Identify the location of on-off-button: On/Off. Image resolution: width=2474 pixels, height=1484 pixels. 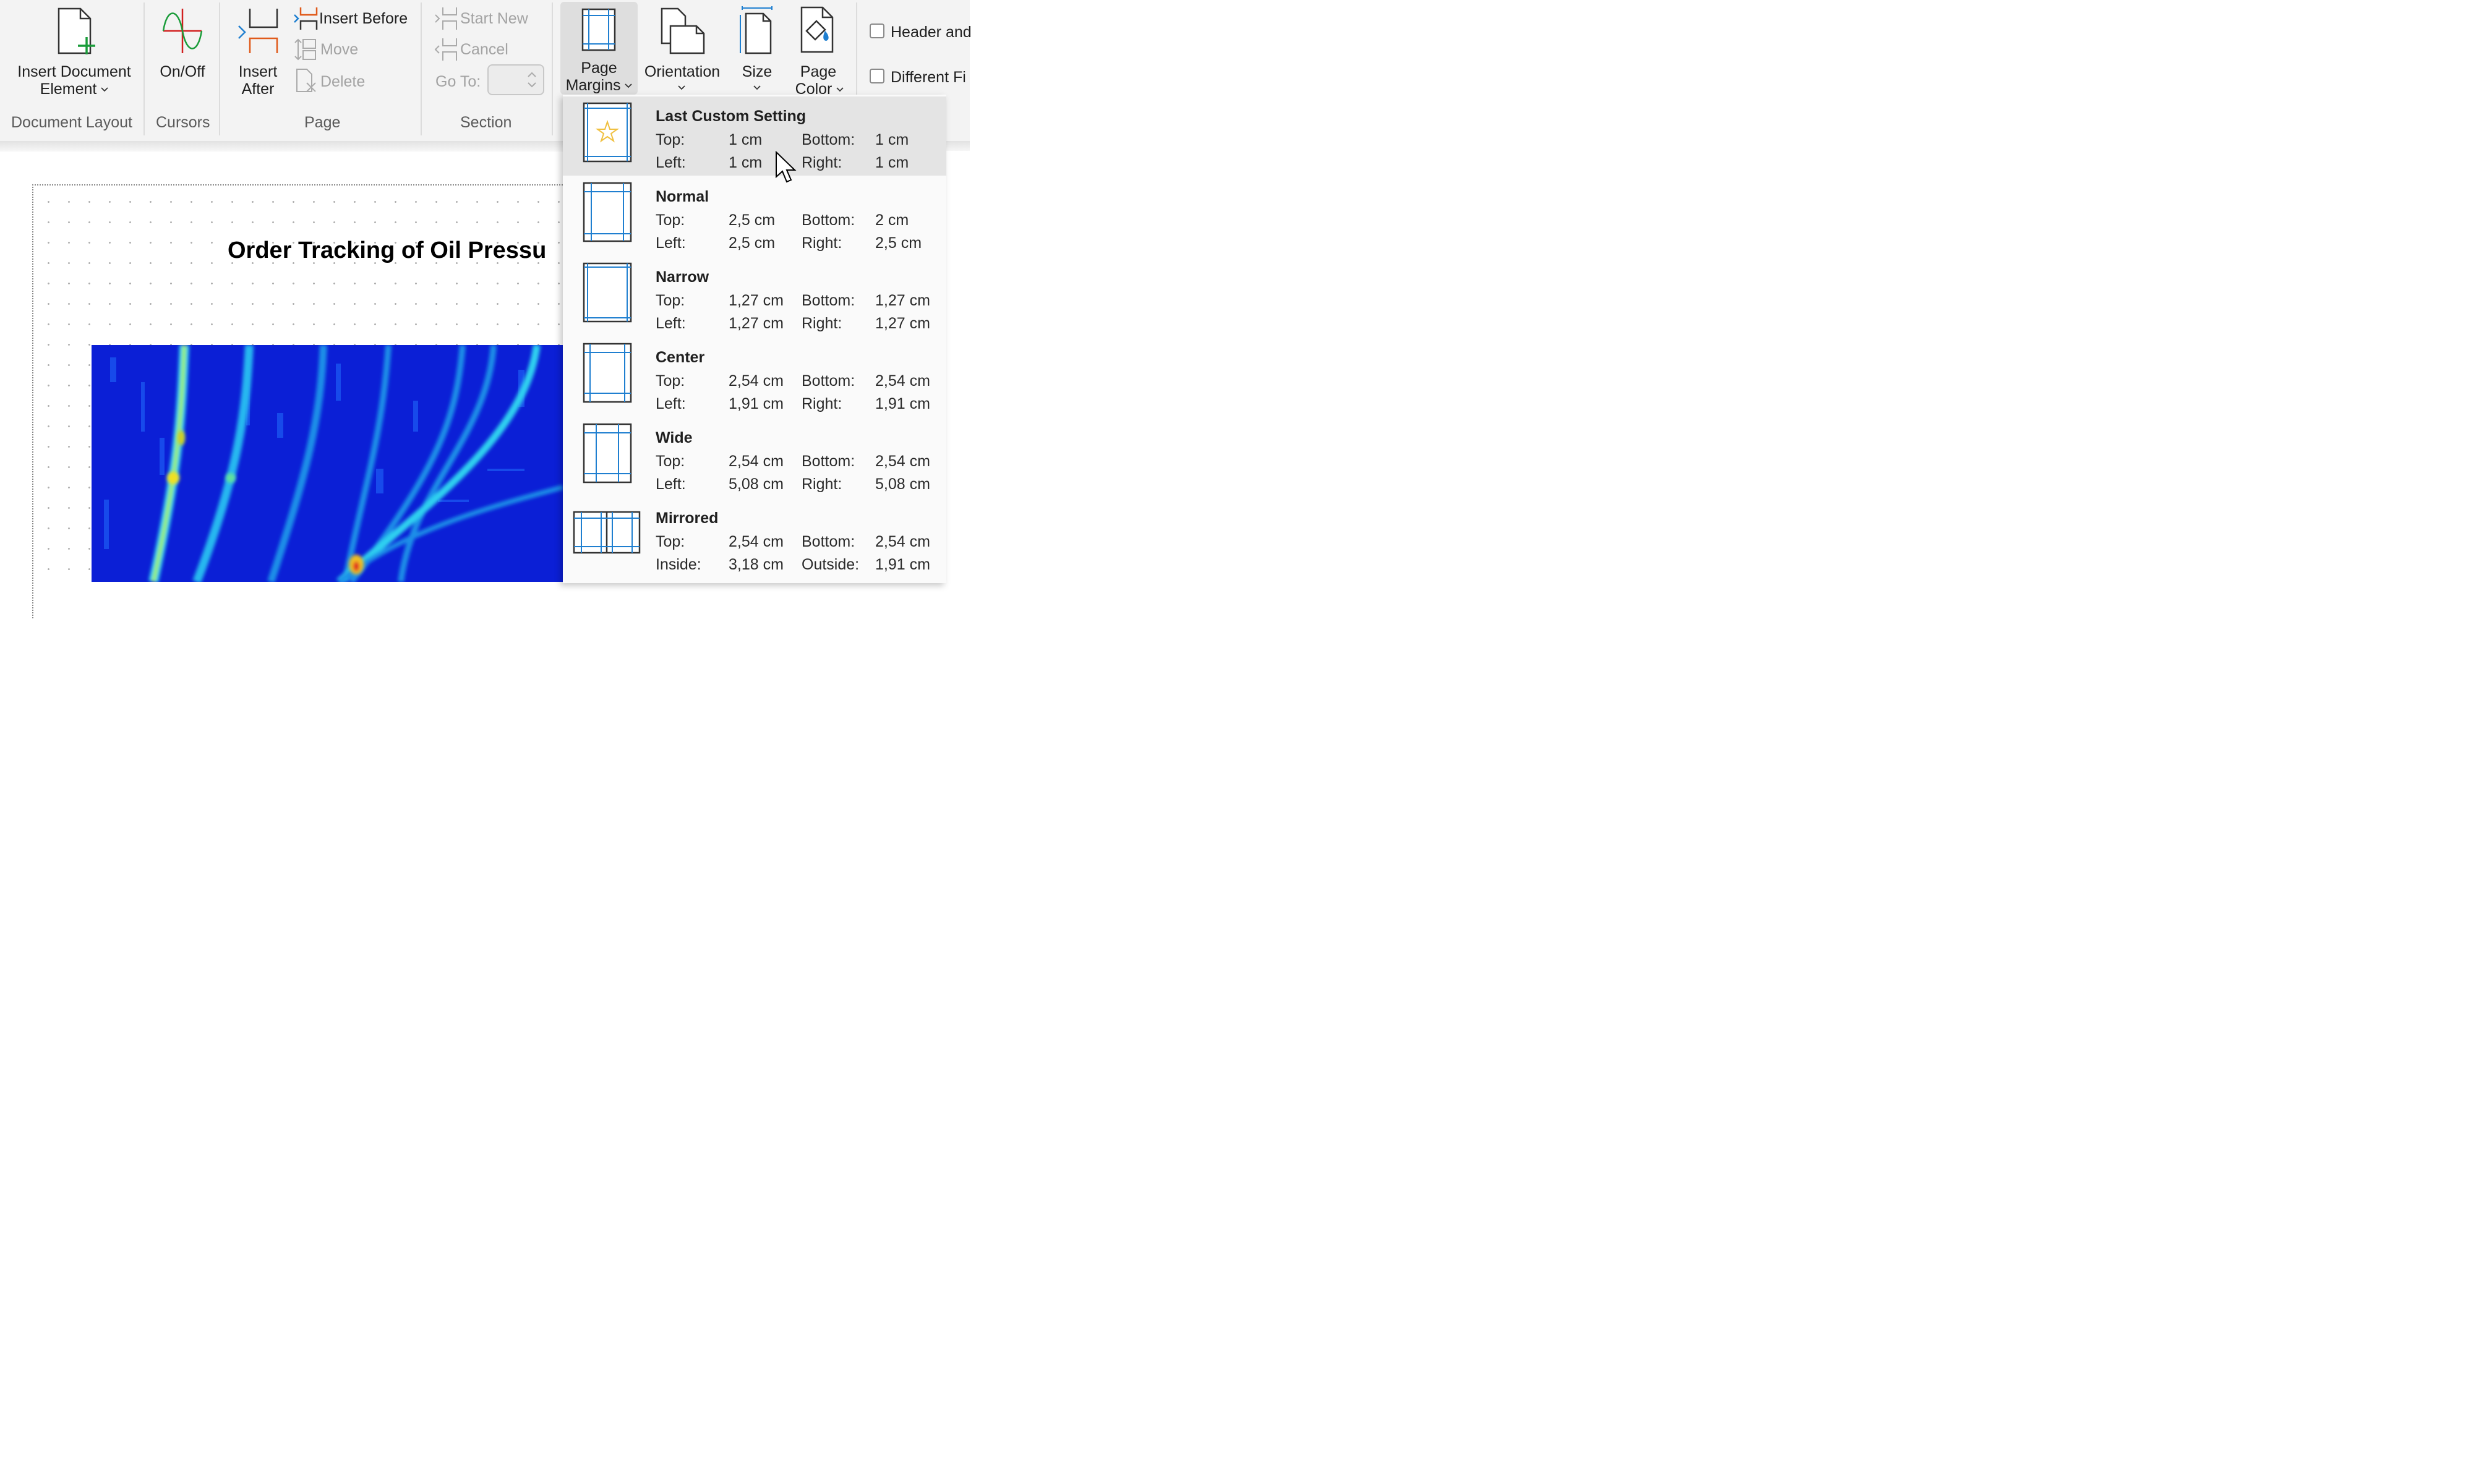
(182, 49).